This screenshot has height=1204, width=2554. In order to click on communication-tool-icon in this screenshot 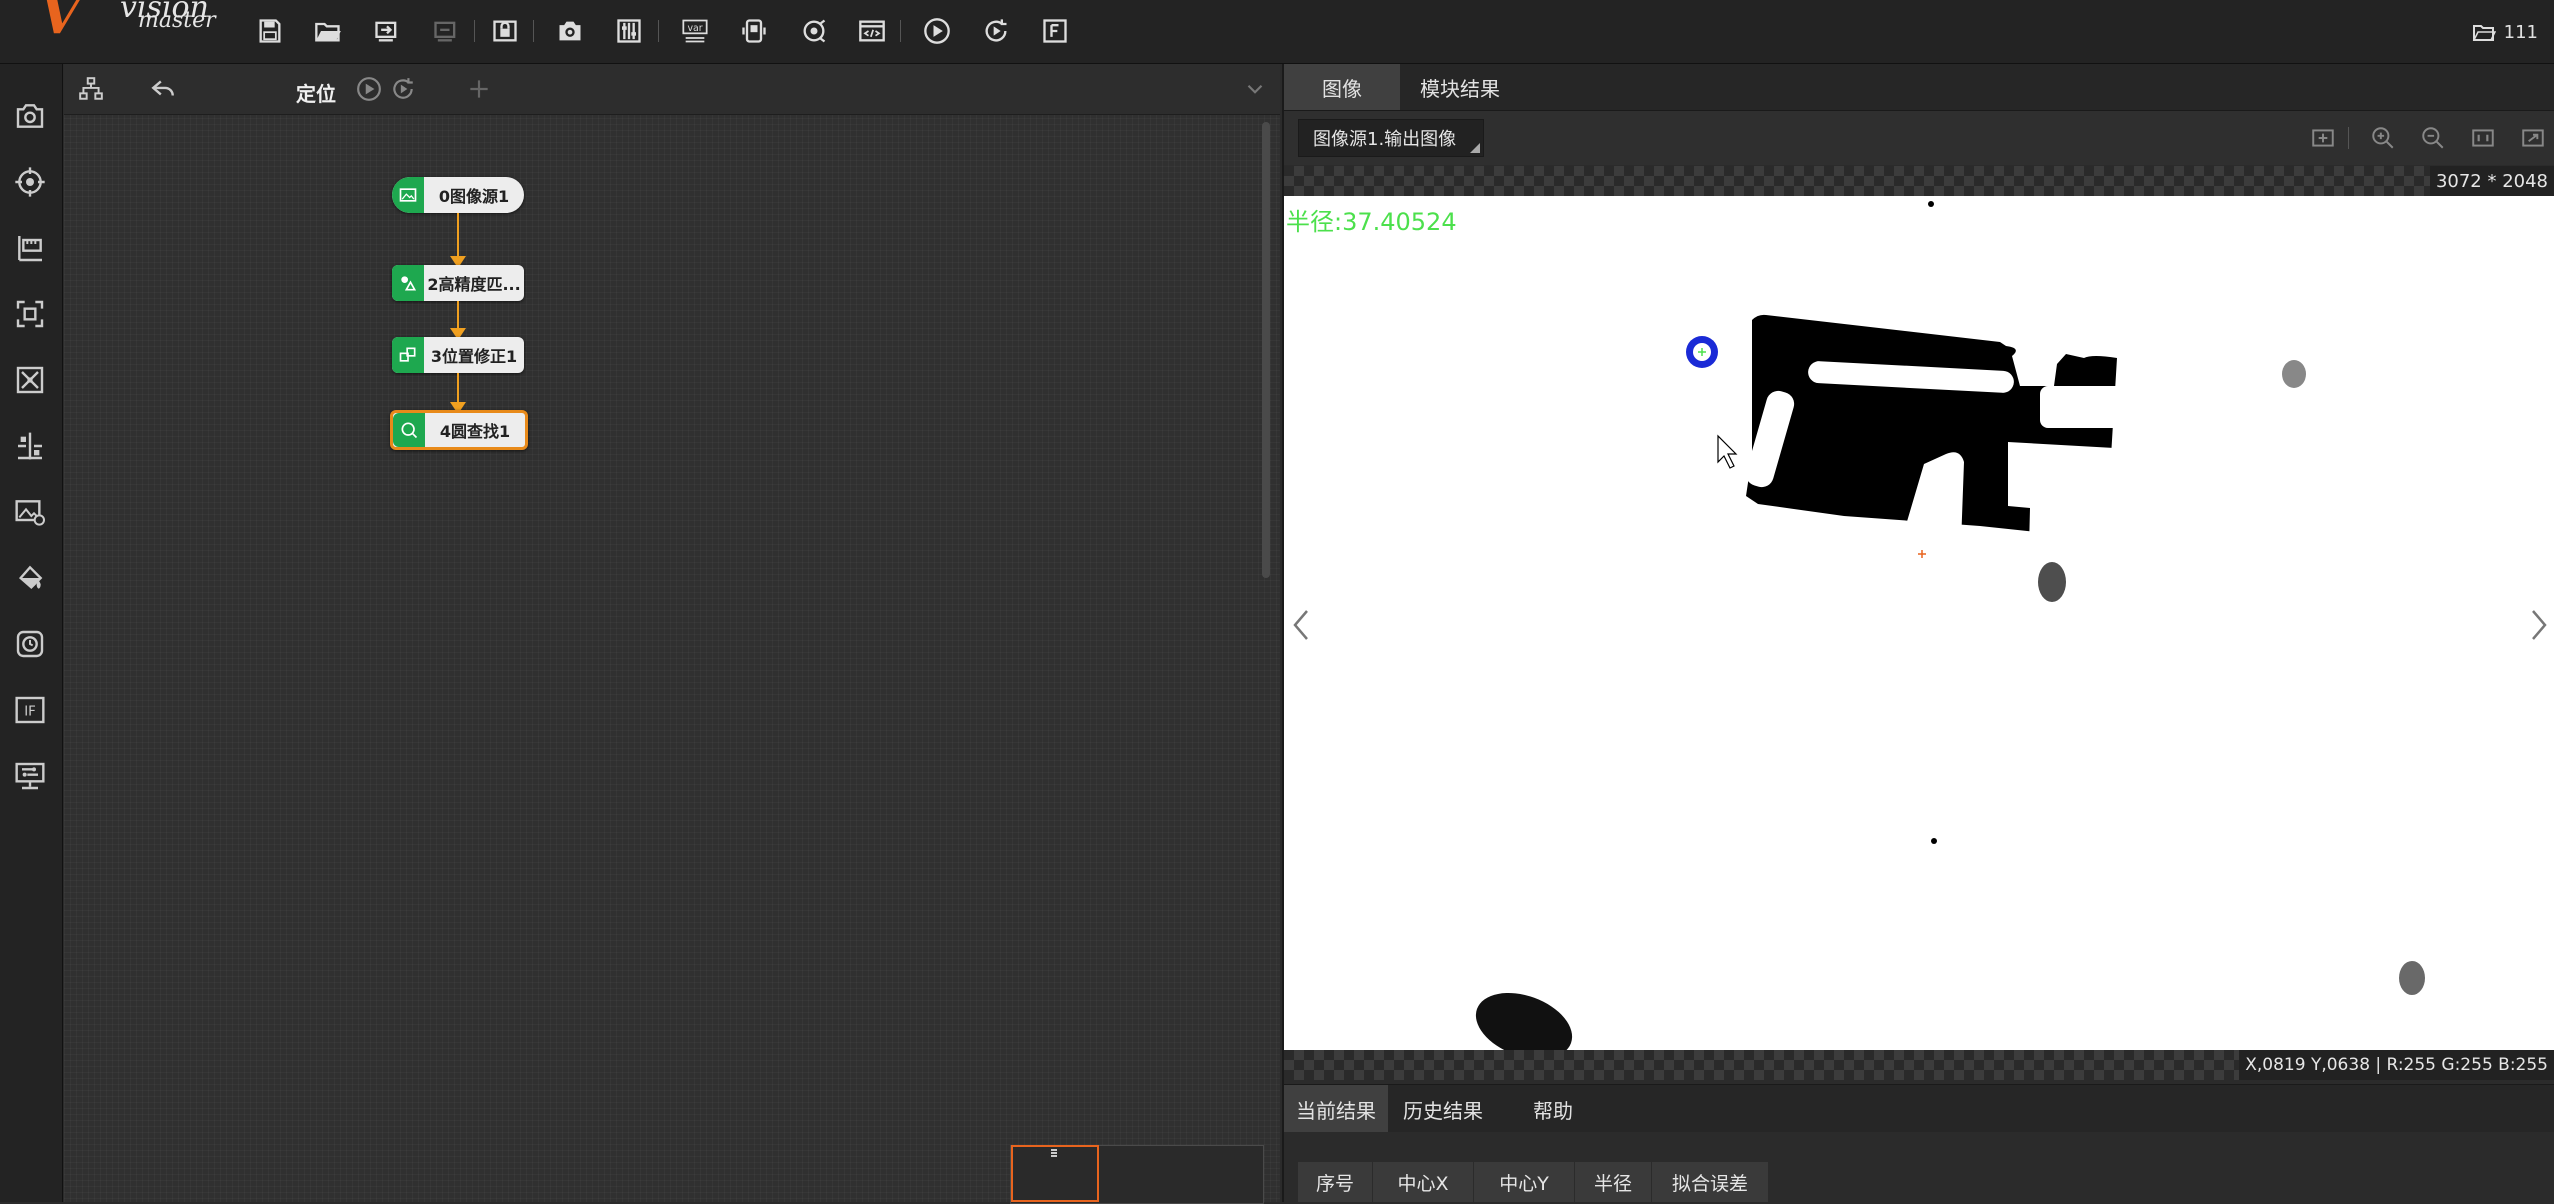, I will do `click(30, 776)`.